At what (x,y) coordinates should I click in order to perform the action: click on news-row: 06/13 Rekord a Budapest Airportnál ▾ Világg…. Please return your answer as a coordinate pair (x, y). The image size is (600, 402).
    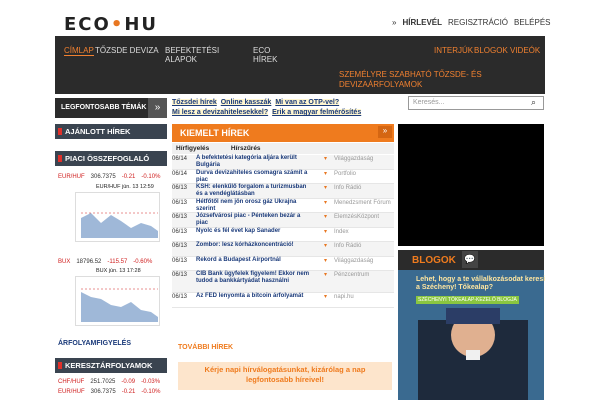
    Looking at the image, I should click on (283, 264).